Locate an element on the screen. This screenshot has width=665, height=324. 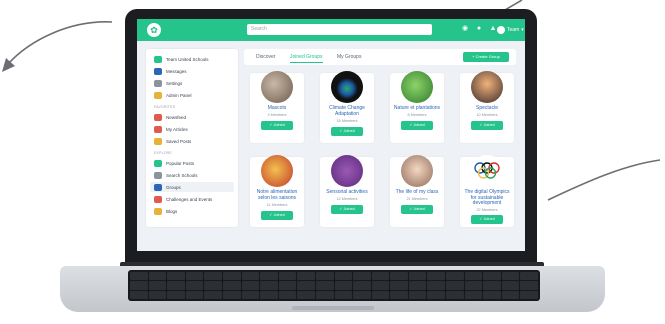
group-name: Nature et plantations is located at coordinates (417, 108).